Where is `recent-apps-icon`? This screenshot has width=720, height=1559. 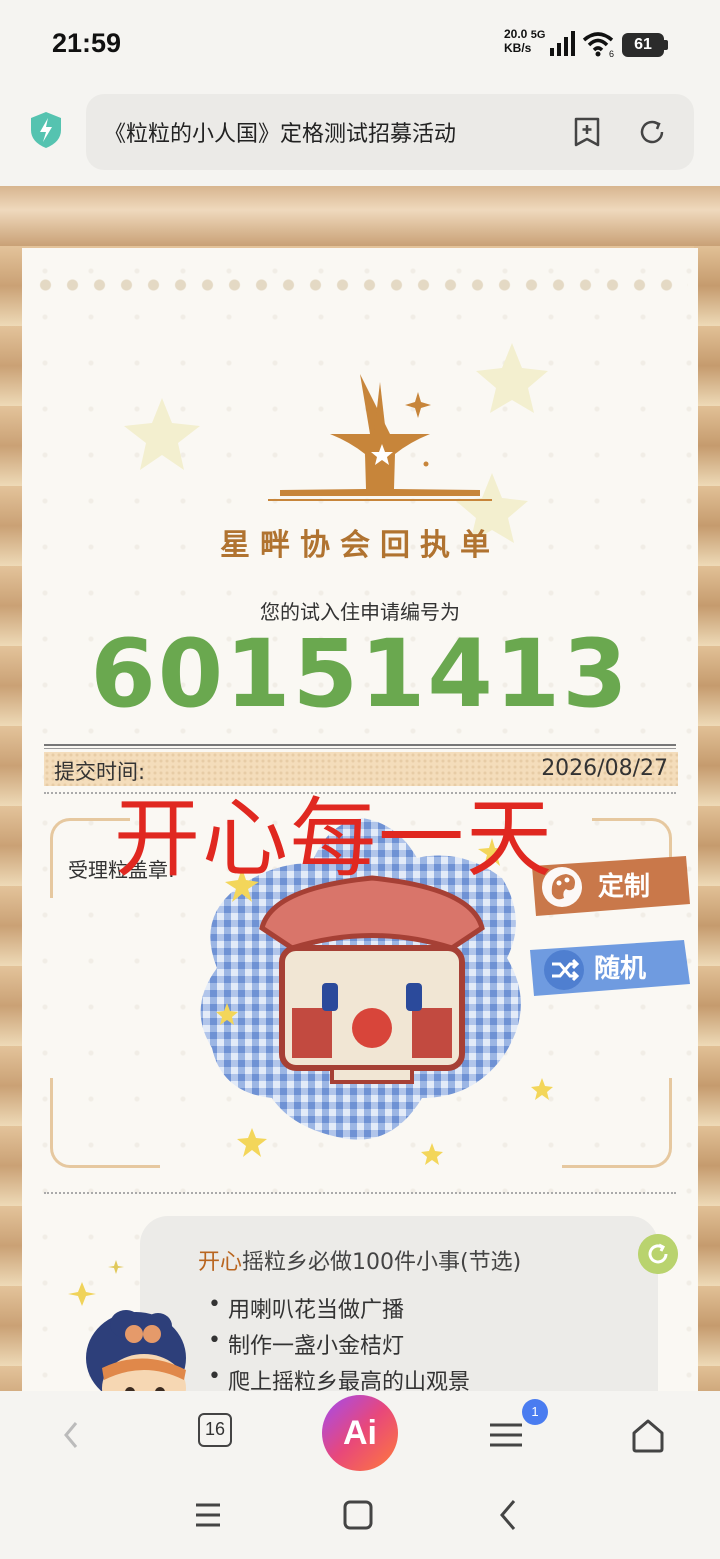
recent-apps-icon is located at coordinates (208, 1515).